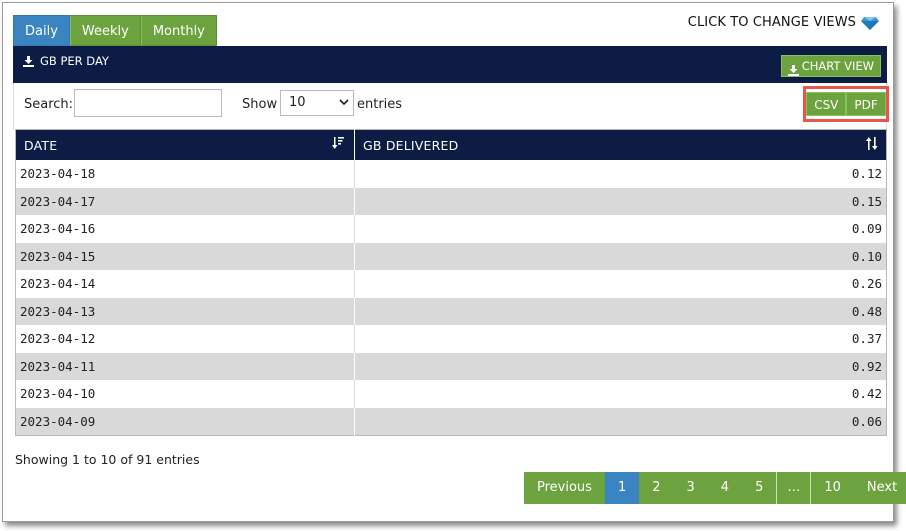 The height and width of the screenshot is (531, 906). I want to click on pagination-page-3: 3, so click(690, 488).